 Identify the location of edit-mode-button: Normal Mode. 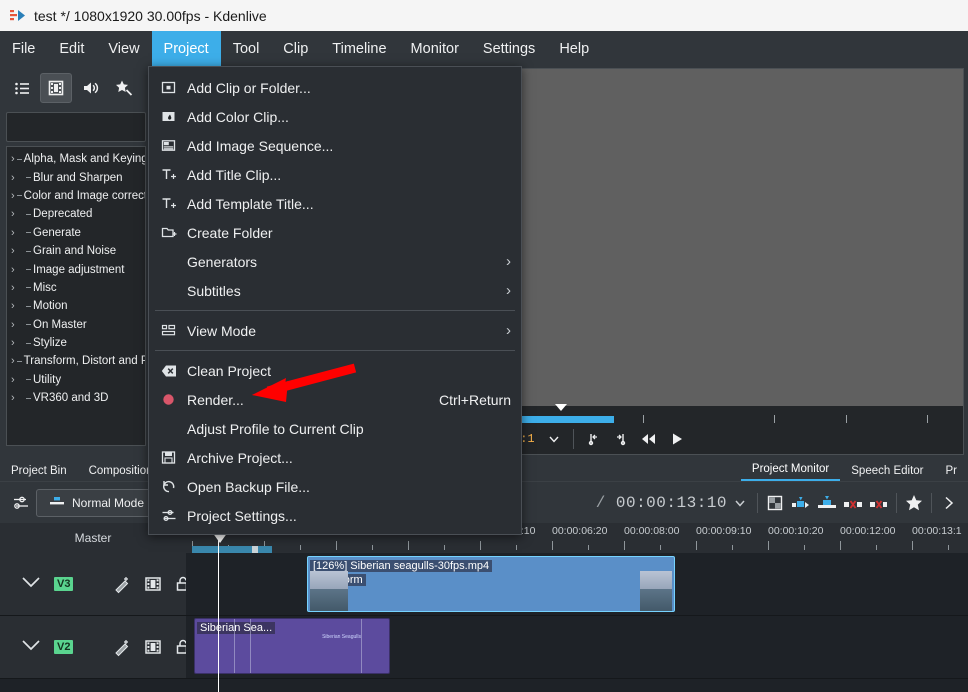
(97, 502).